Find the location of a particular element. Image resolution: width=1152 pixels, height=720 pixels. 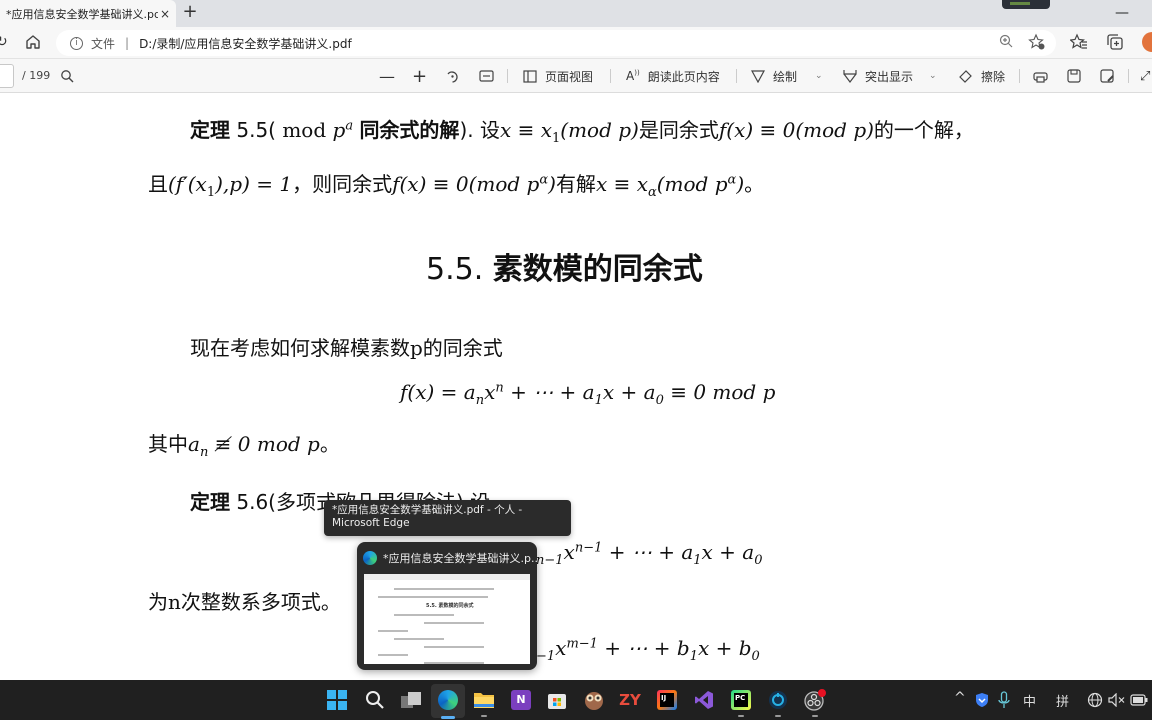

draw-button: 绘制 is located at coordinates (774, 76).